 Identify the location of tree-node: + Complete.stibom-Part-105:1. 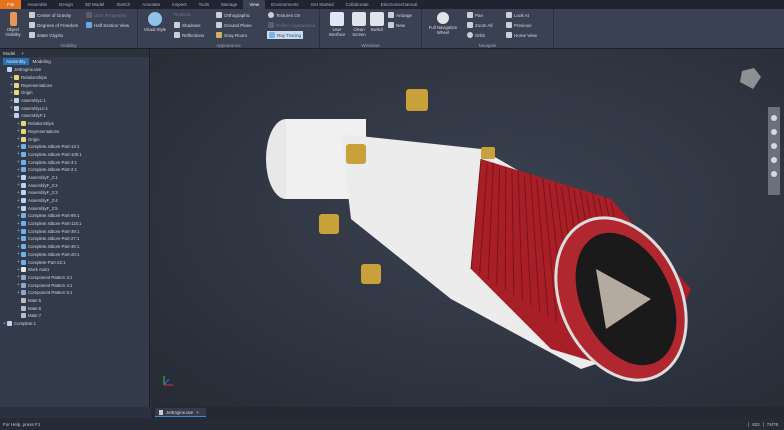
(75, 155).